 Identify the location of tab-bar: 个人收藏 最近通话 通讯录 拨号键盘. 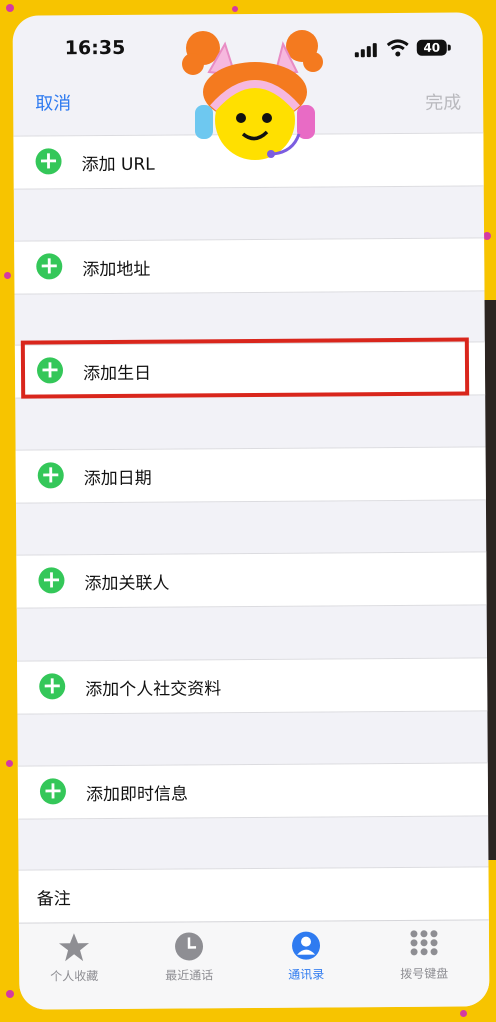
(254, 964).